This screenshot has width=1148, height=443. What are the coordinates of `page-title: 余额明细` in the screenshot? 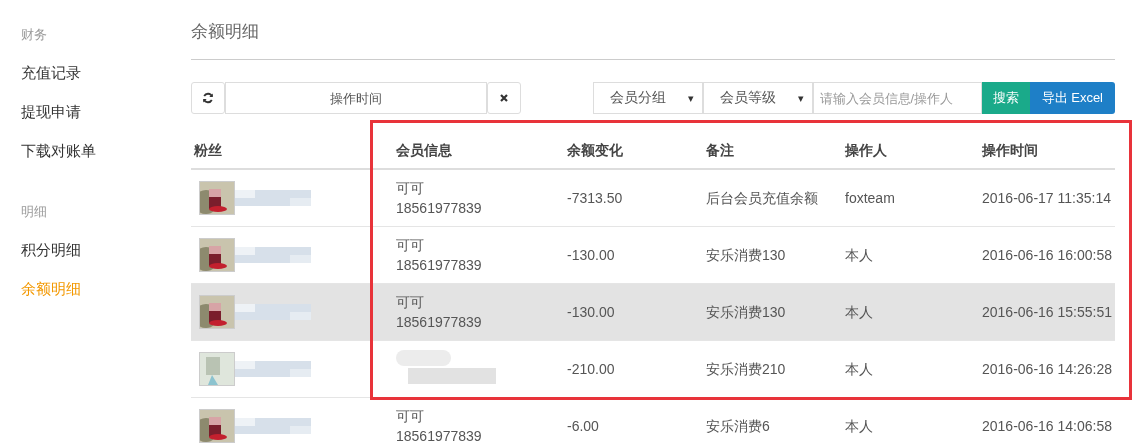 It's located at (653, 40).